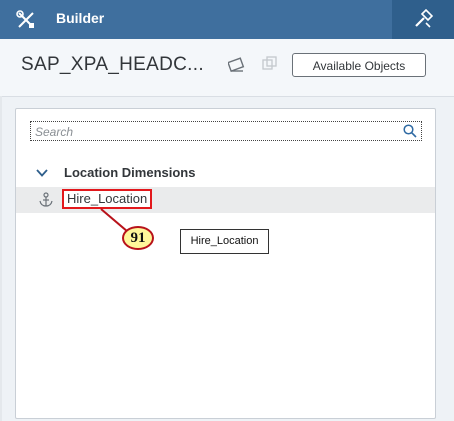 The width and height of the screenshot is (454, 421). What do you see at coordinates (107, 199) in the screenshot?
I see `tree-item-label: Hire_Location` at bounding box center [107, 199].